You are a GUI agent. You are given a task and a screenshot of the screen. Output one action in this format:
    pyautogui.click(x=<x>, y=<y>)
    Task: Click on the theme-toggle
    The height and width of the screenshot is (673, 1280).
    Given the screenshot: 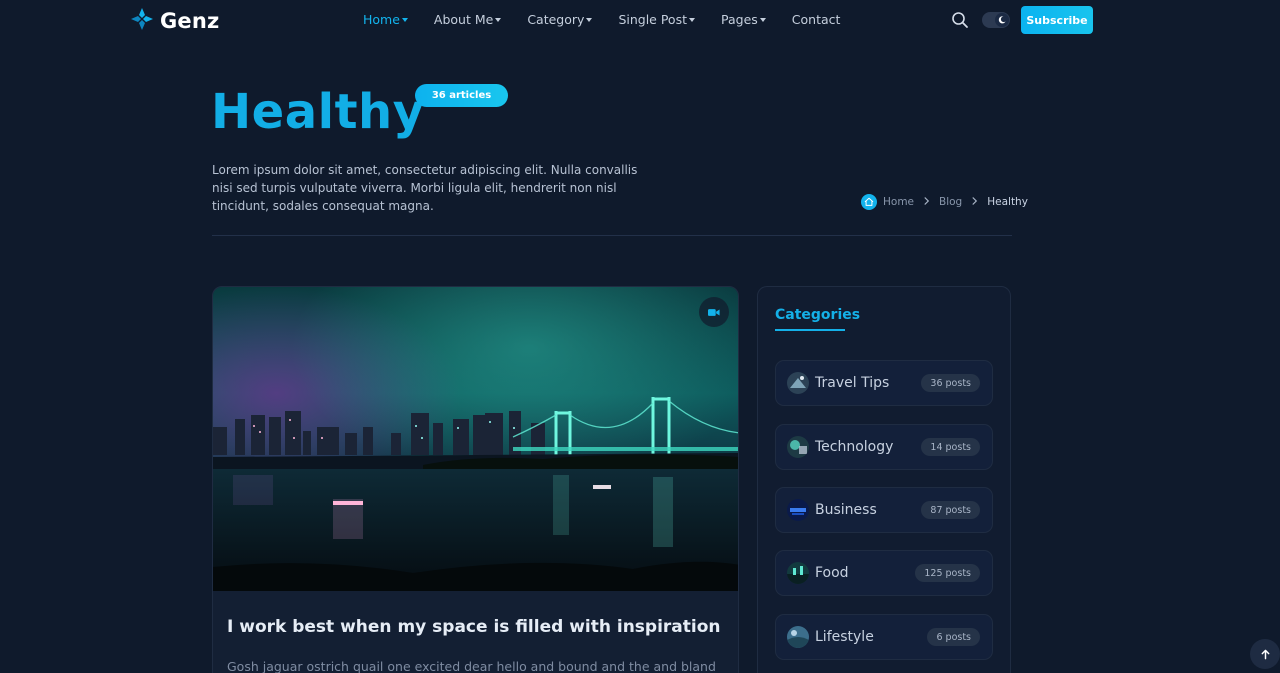 What is the action you would take?
    pyautogui.click(x=996, y=20)
    